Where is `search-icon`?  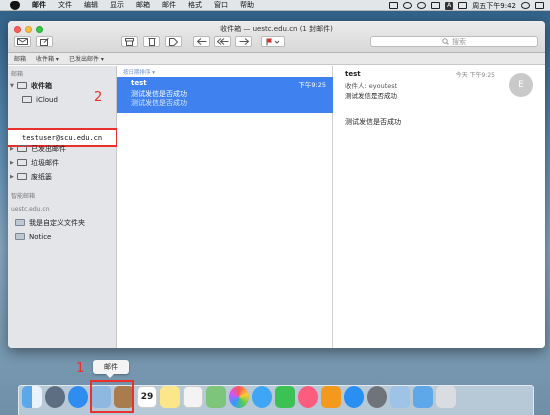 search-icon is located at coordinates (445, 41).